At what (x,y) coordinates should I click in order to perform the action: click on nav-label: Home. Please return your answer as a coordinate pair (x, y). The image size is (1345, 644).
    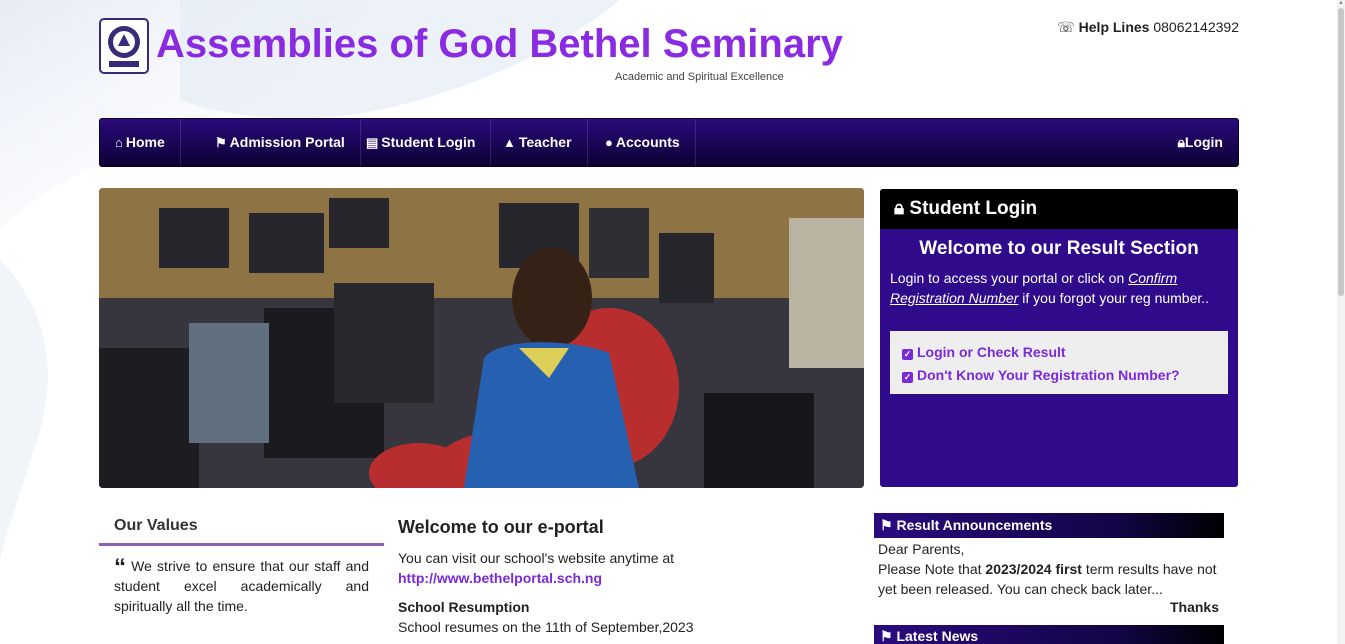
    Looking at the image, I should click on (145, 142).